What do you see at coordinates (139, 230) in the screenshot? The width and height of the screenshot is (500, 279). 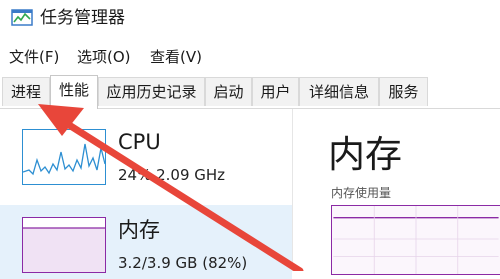 I see `memory-title: 内存` at bounding box center [139, 230].